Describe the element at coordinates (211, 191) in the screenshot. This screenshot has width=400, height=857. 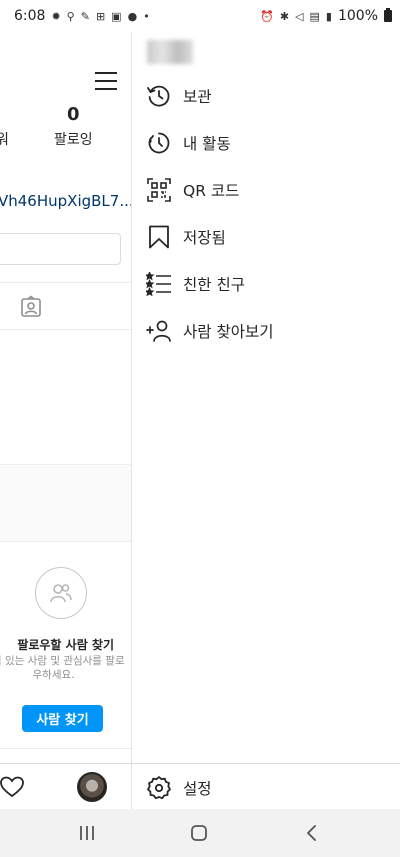
I see `menu-item-label: QR 코드` at that location.